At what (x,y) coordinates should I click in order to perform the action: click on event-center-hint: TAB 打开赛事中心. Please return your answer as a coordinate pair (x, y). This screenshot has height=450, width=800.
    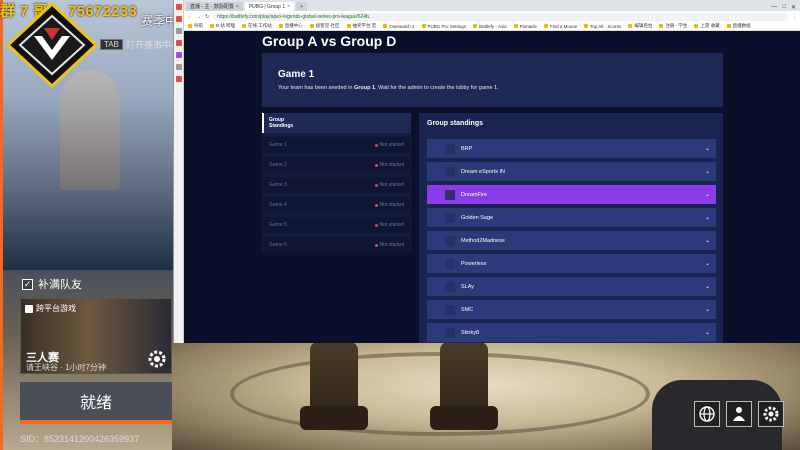
    Looking at the image, I should click on (140, 44).